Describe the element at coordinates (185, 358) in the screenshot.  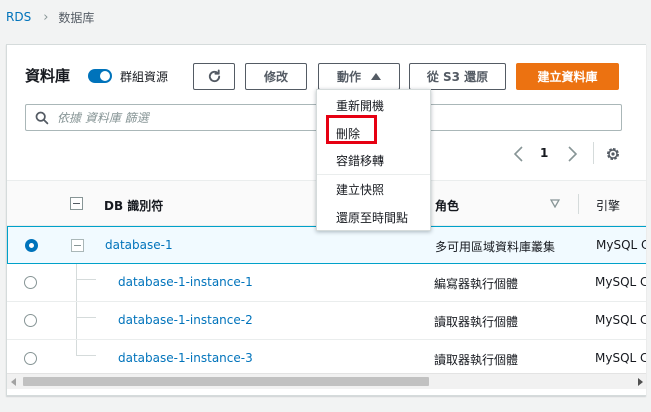
I see `db-identifier-link: database-1-instance-3` at that location.